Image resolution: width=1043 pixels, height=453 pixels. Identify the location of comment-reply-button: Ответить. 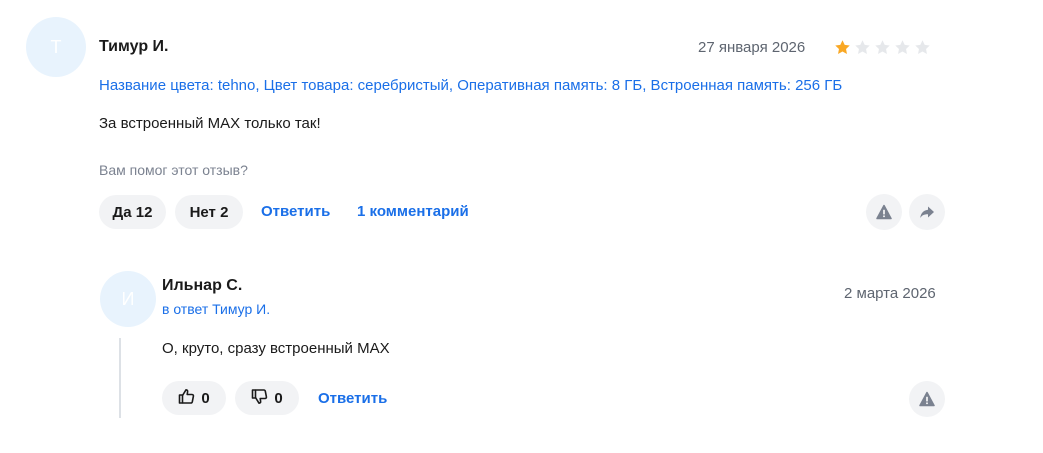
(352, 398).